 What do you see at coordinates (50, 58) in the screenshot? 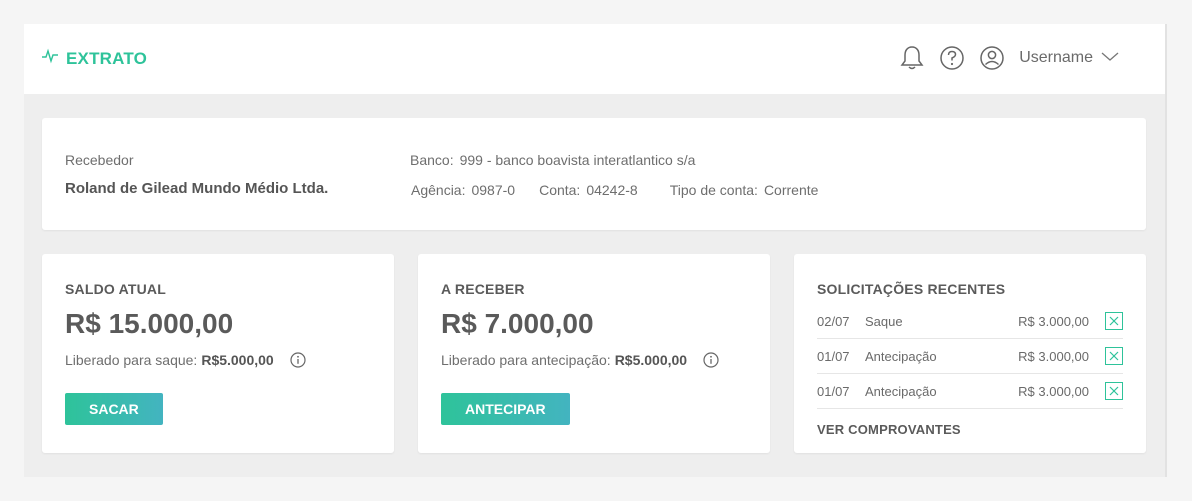
I see `pulse-icon` at bounding box center [50, 58].